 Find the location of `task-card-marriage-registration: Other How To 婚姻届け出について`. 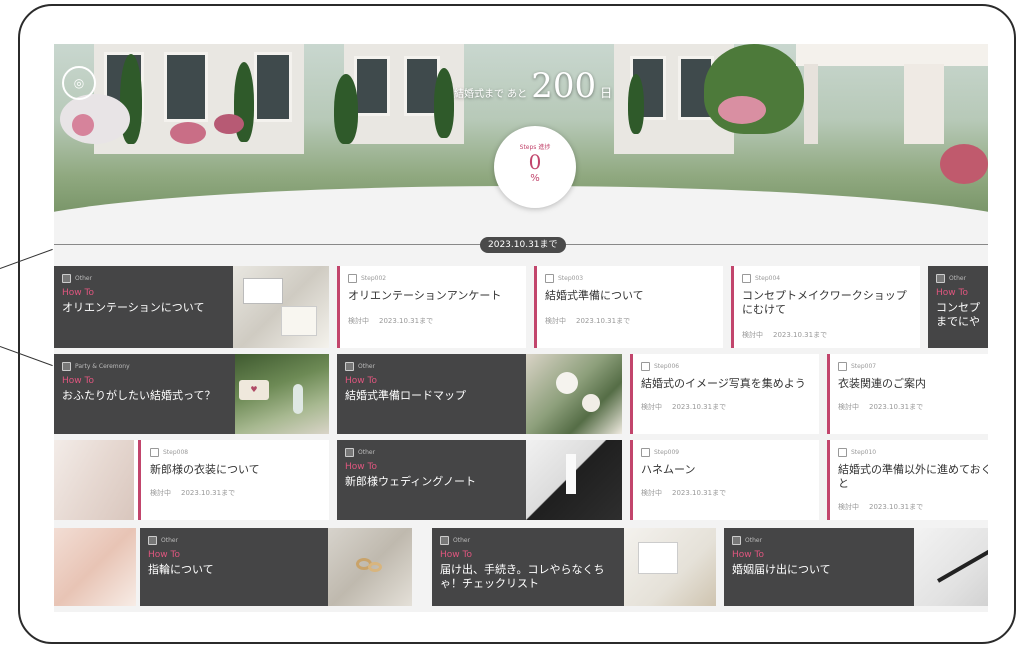

task-card-marriage-registration: Other How To 婚姻届け出について is located at coordinates (856, 567).